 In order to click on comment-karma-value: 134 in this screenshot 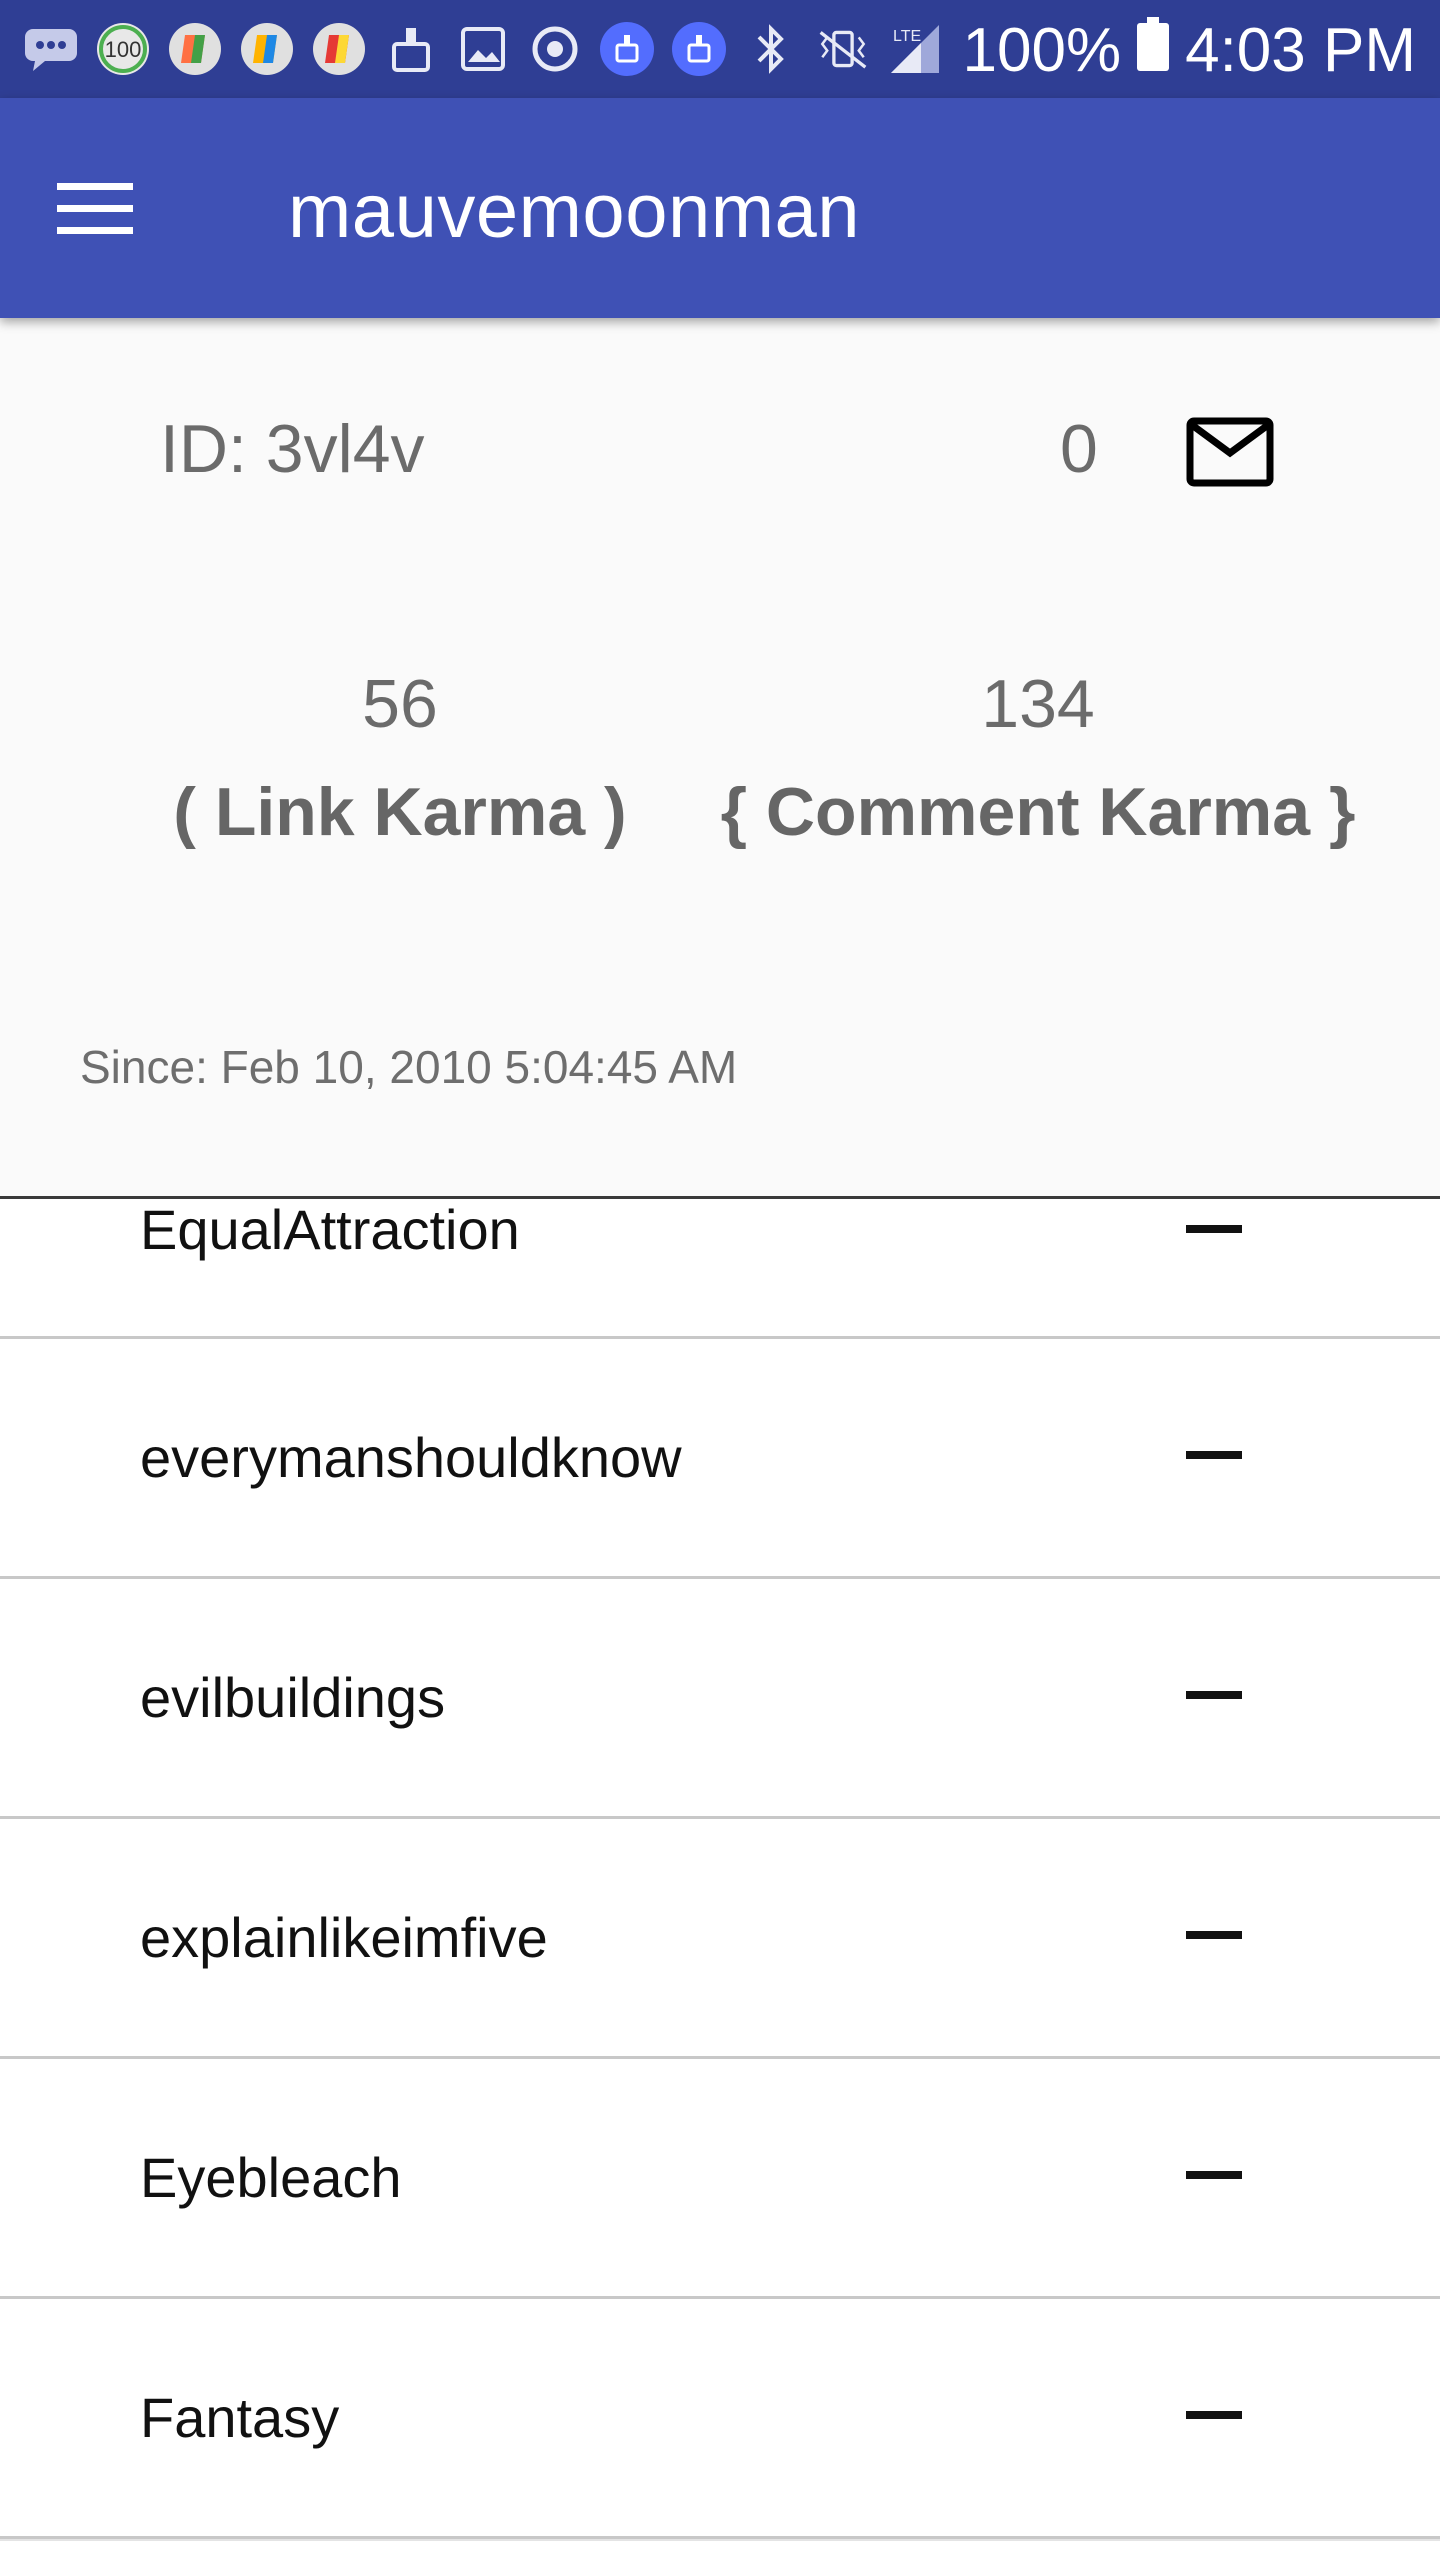, I will do `click(1038, 704)`.